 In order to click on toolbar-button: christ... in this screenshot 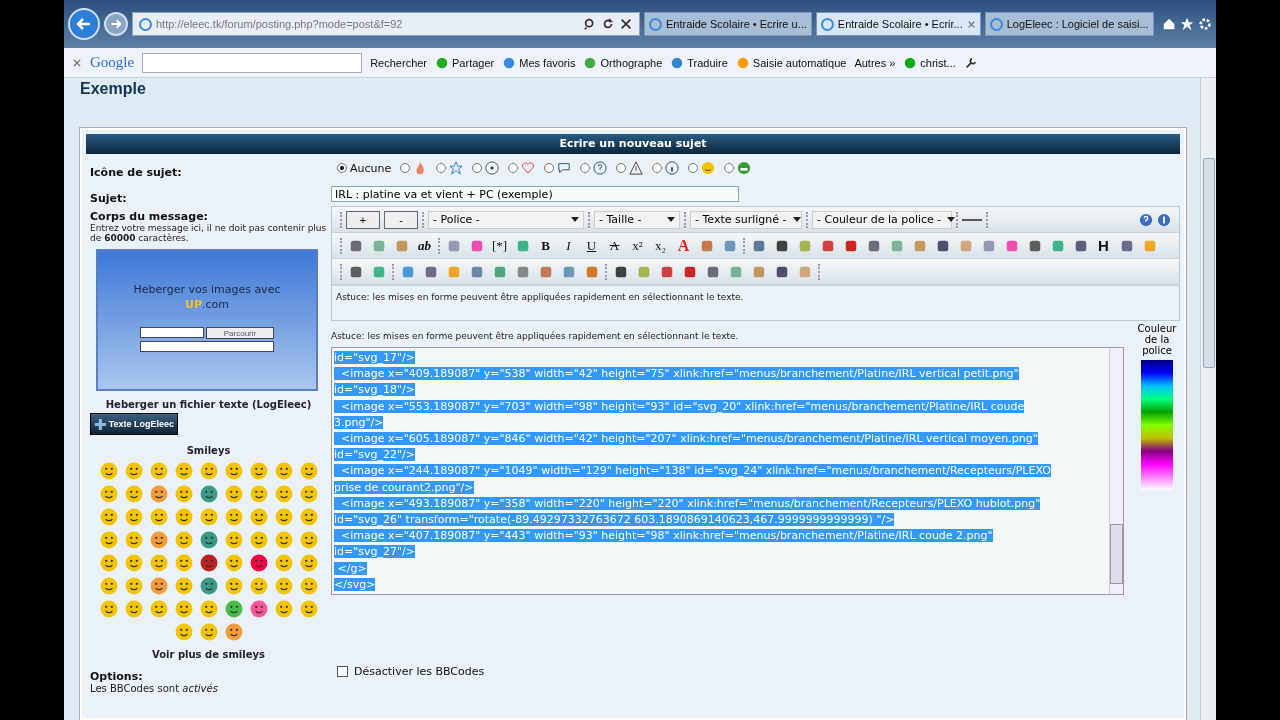, I will do `click(929, 62)`.